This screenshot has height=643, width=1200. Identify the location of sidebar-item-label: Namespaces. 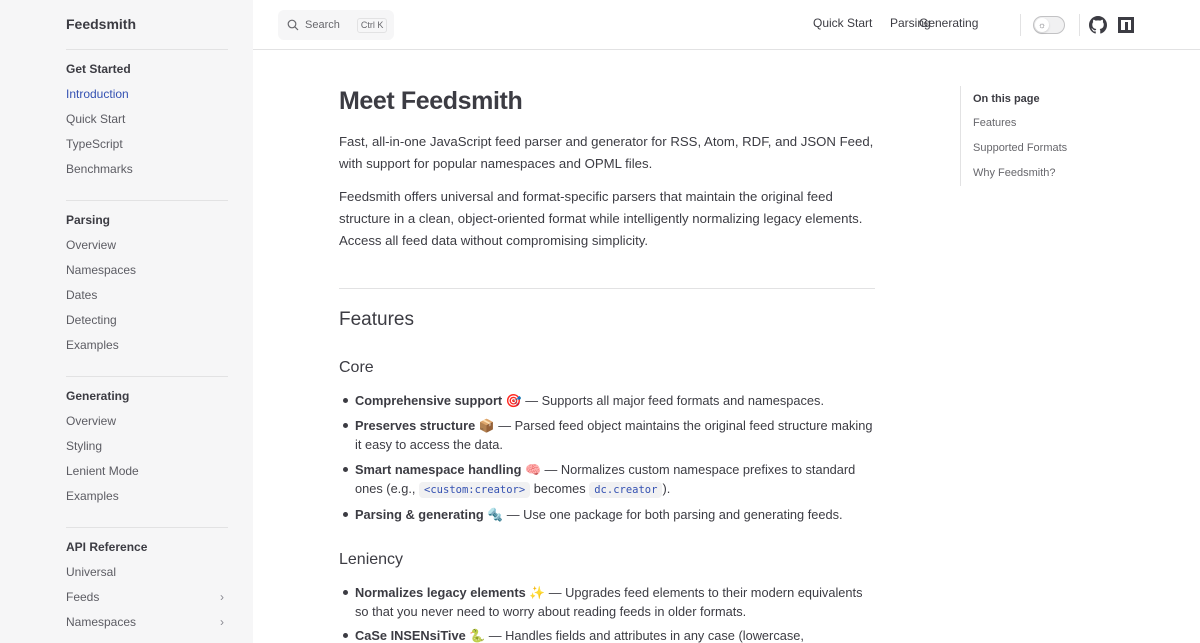
(101, 622).